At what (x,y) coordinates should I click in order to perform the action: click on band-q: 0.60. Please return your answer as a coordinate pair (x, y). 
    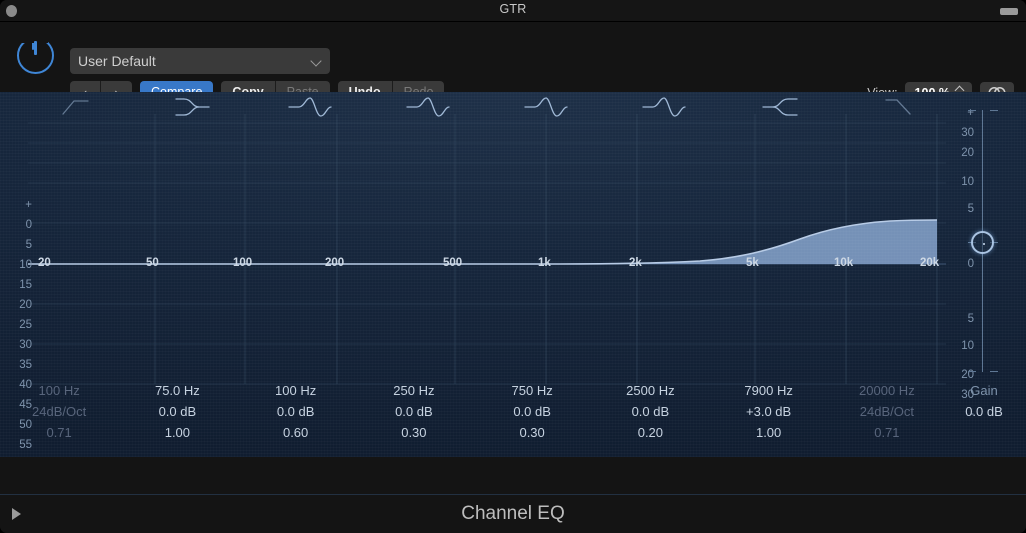
    Looking at the image, I should click on (296, 432).